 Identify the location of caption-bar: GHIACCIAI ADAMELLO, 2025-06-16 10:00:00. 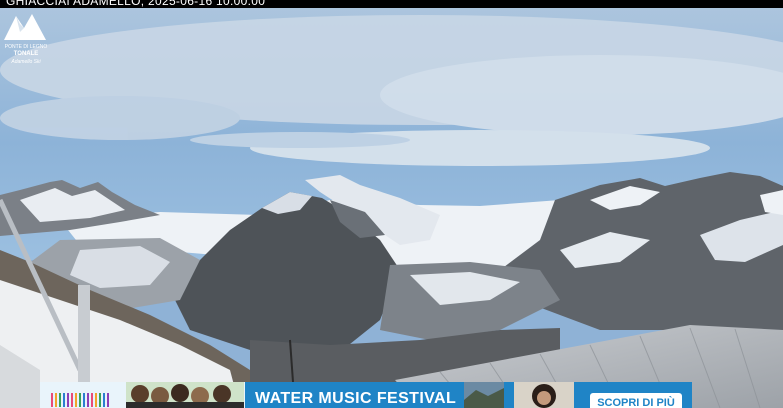
(391, 4).